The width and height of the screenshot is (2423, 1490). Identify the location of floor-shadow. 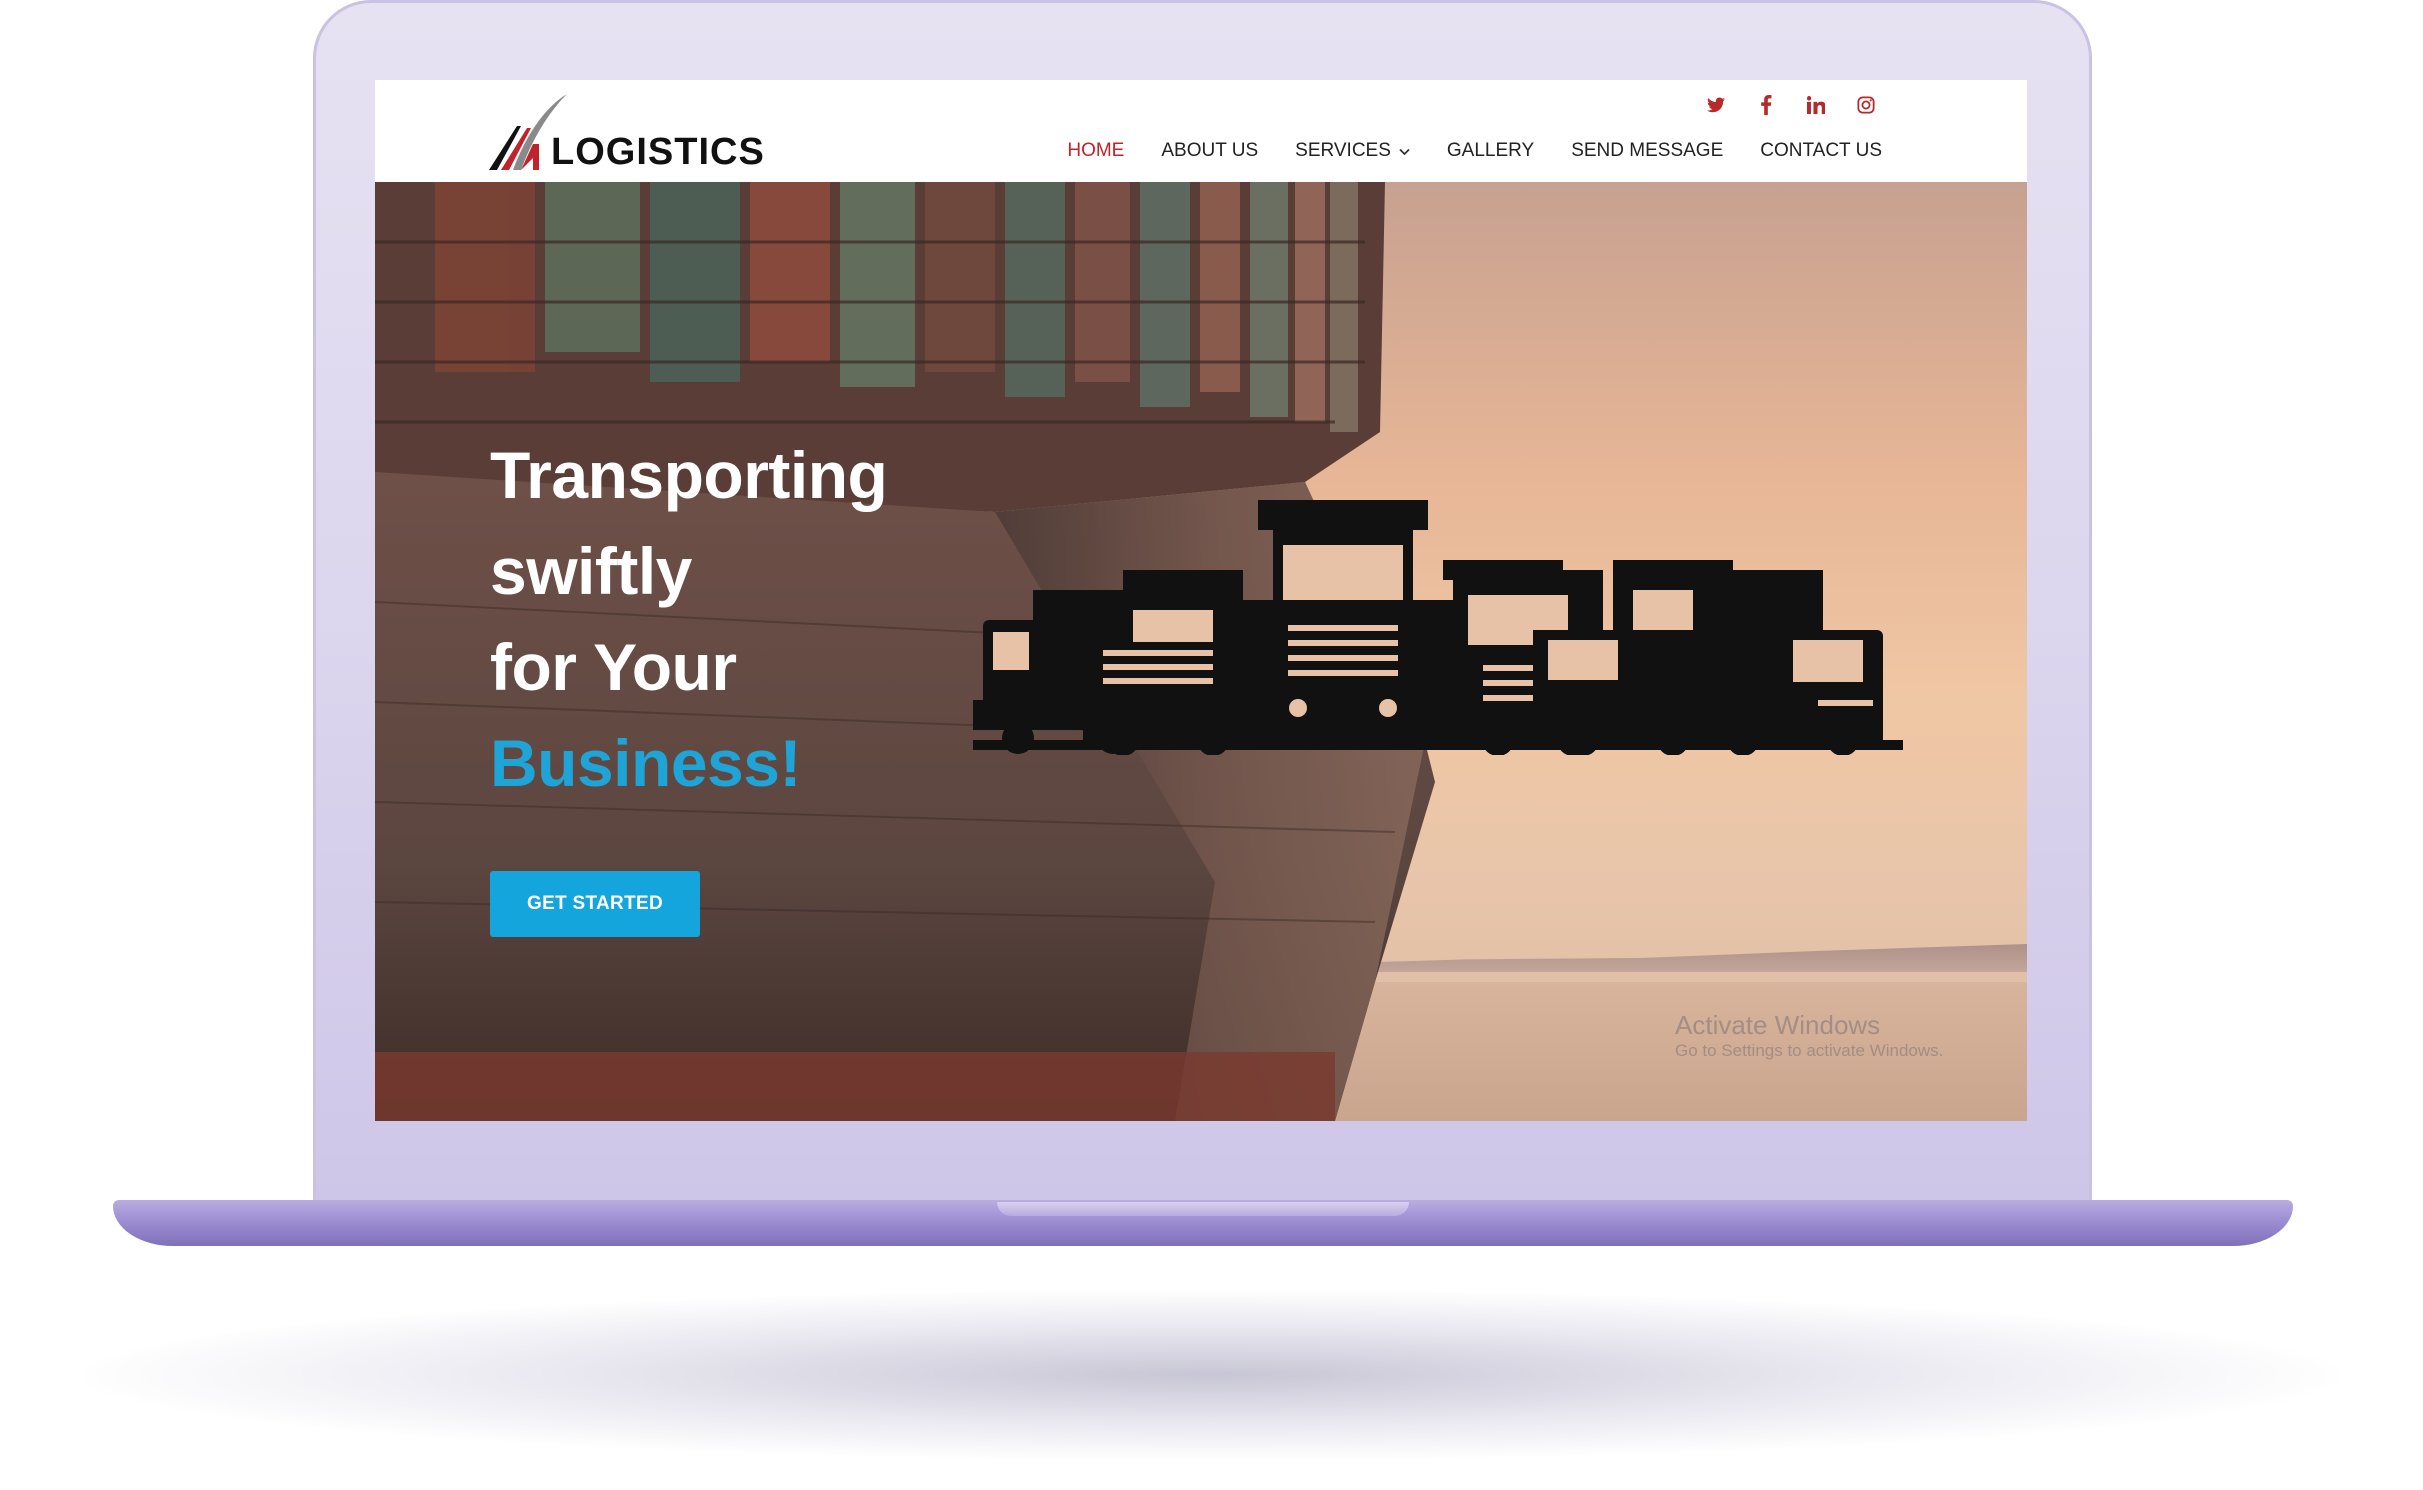
(1210, 1375).